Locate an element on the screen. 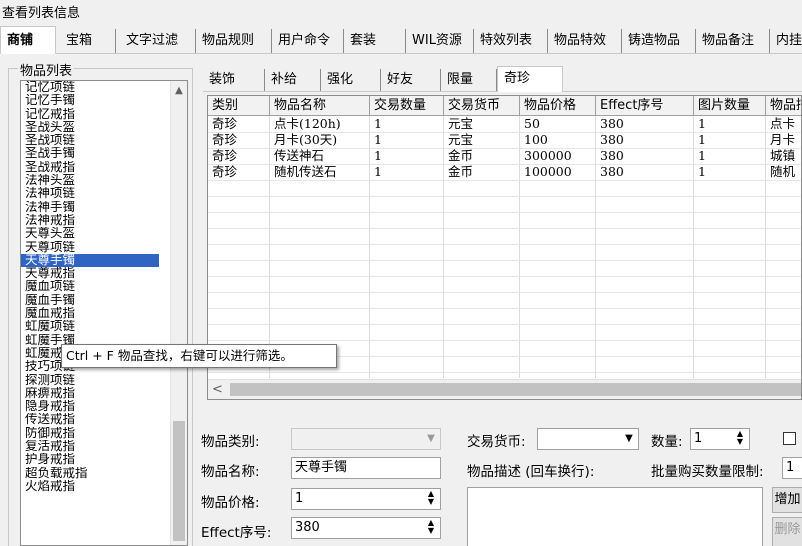 This screenshot has height=546, width=802. cell-name: 传送神石 is located at coordinates (299, 155).